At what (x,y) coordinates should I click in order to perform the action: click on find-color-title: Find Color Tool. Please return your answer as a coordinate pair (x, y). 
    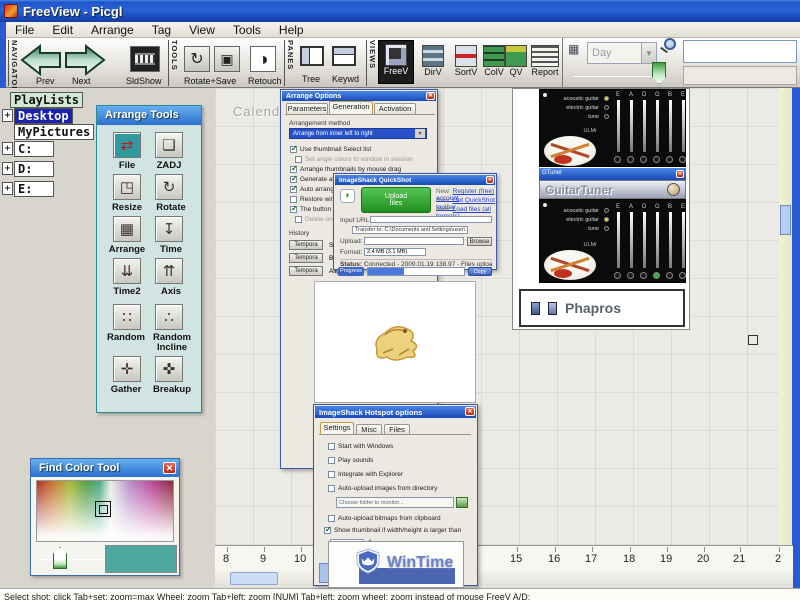
    Looking at the image, I should click on (105, 468).